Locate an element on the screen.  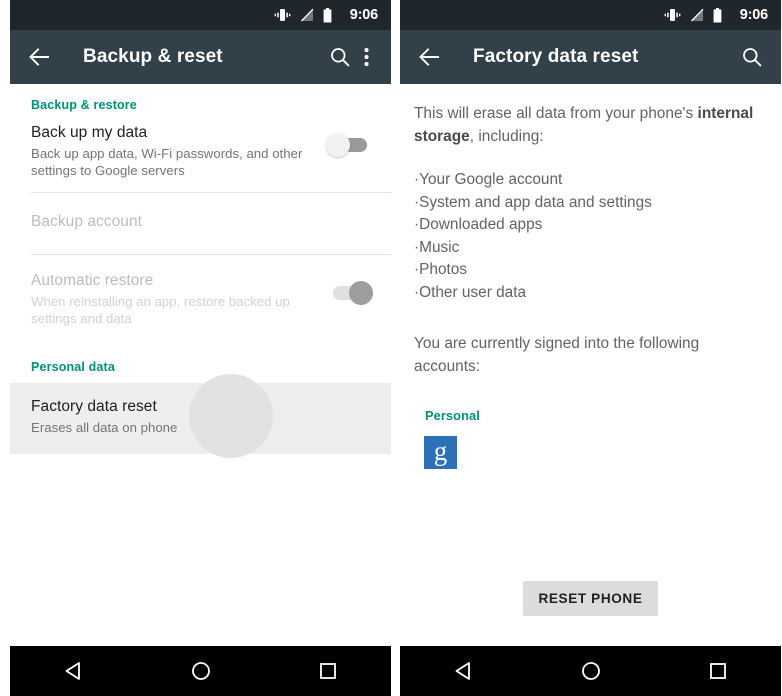
left-page-title: Backup & reset is located at coordinates (153, 56).